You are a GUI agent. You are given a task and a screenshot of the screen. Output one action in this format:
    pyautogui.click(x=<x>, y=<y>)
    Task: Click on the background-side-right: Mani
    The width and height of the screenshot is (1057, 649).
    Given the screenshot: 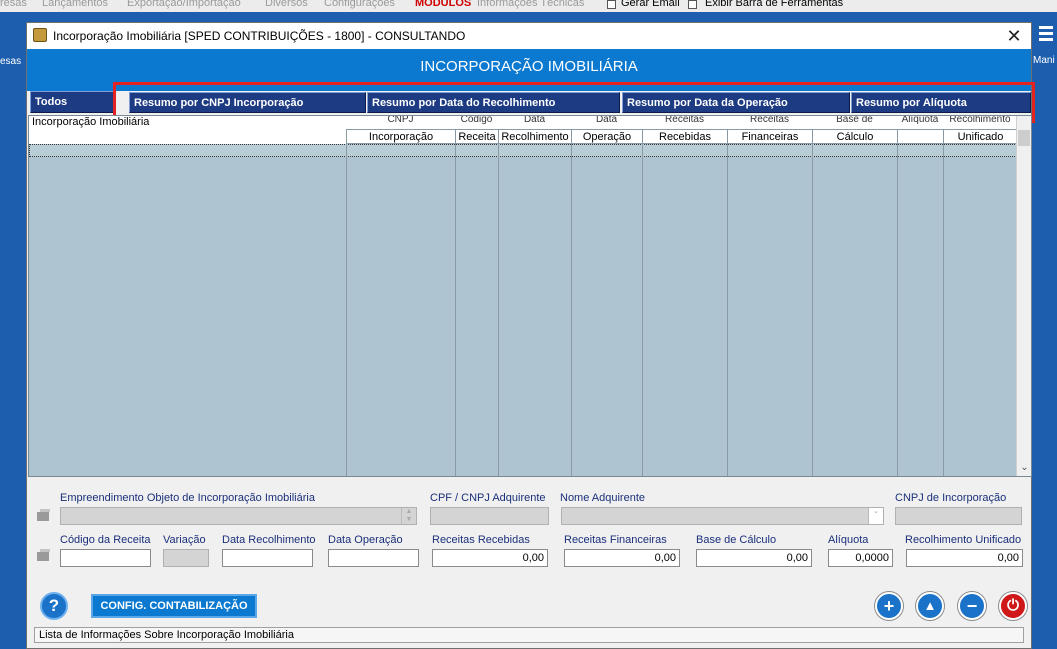 What is the action you would take?
    pyautogui.click(x=1044, y=52)
    